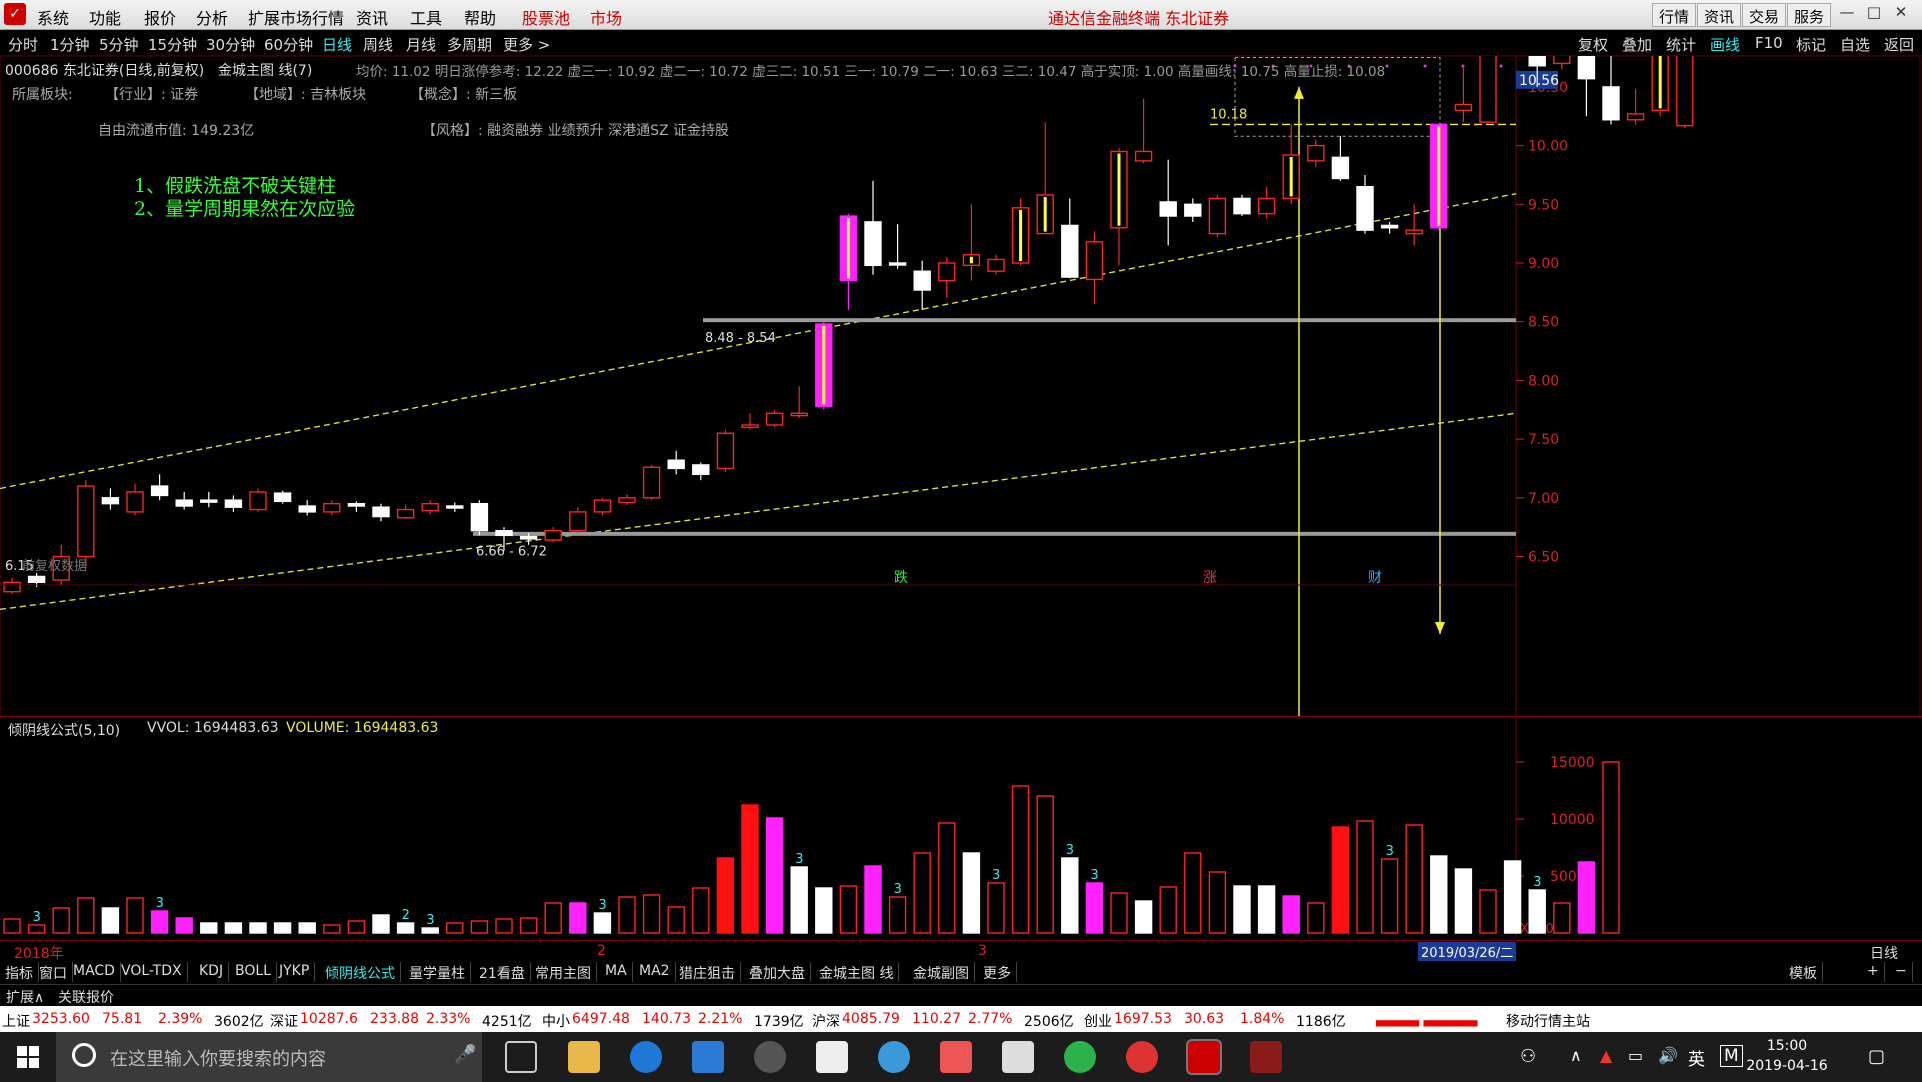 The image size is (1922, 1082). Describe the element at coordinates (23, 44) in the screenshot. I see `period-fenshi: 分时` at that location.